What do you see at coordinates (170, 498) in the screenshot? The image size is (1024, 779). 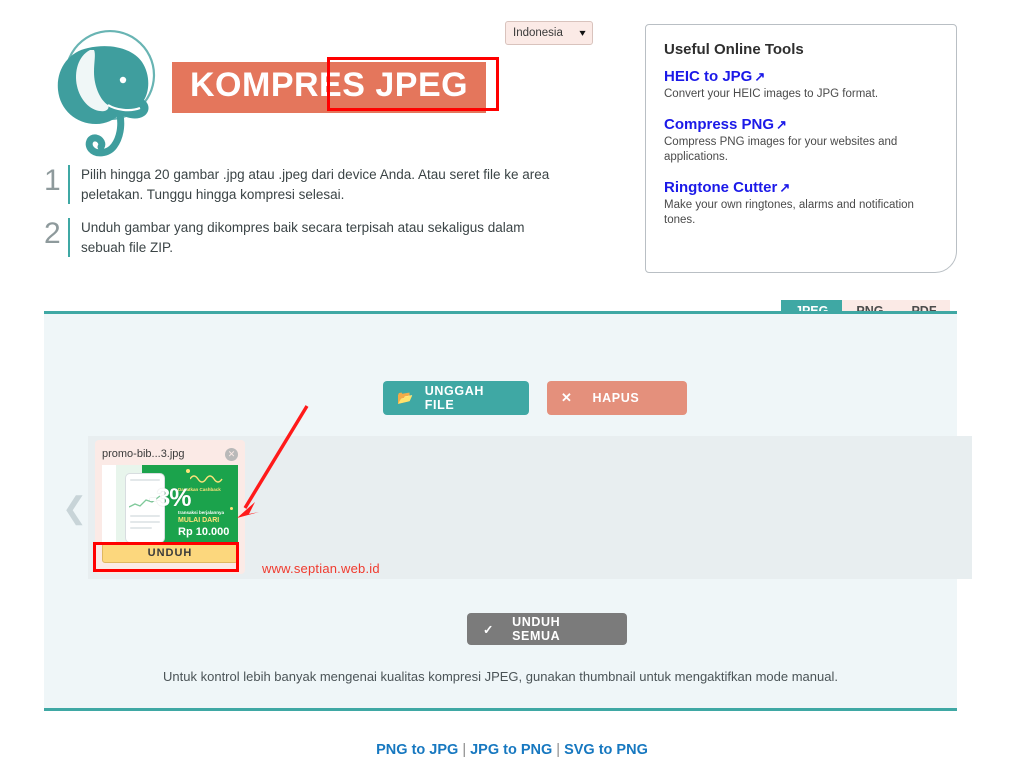 I see `preview-percent: -3%` at bounding box center [170, 498].